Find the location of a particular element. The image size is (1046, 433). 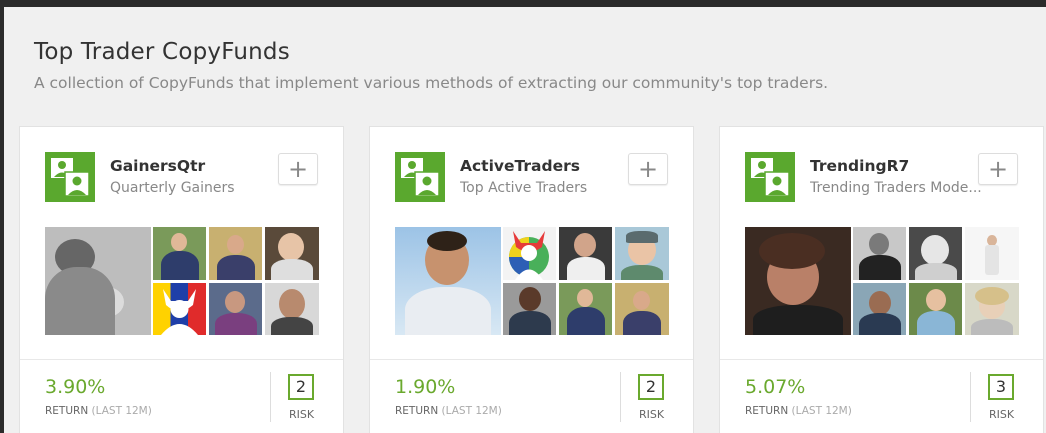

return-value: 5.07% is located at coordinates (775, 387).